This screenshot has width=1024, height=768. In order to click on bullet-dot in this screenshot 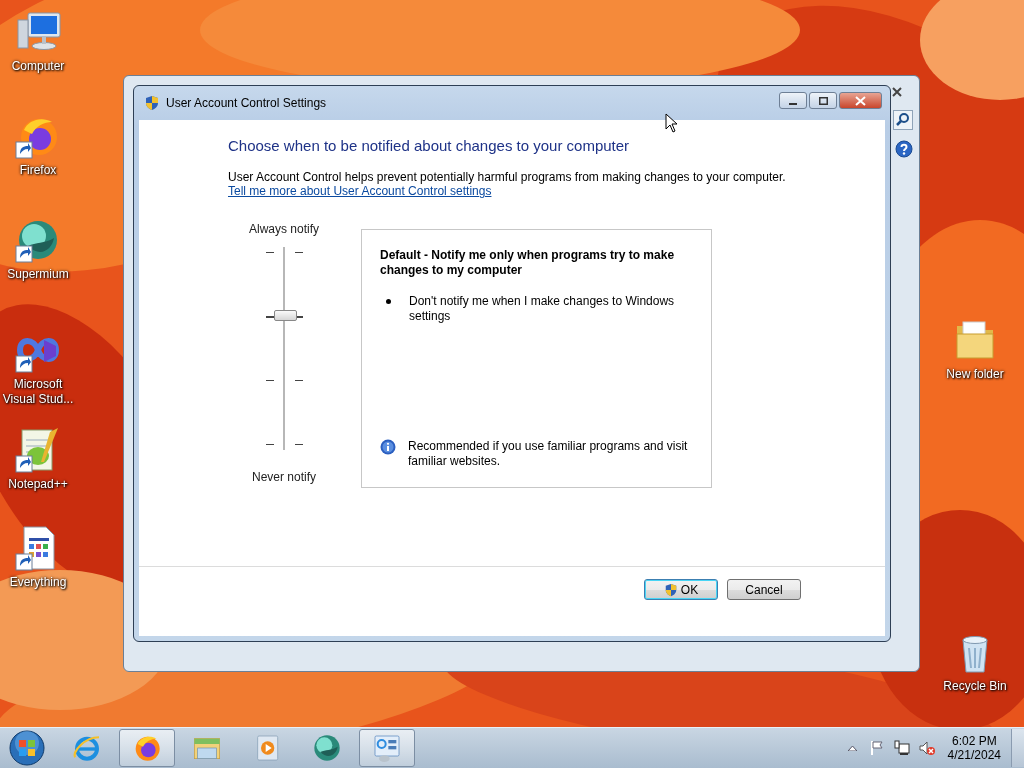, I will do `click(388, 301)`.